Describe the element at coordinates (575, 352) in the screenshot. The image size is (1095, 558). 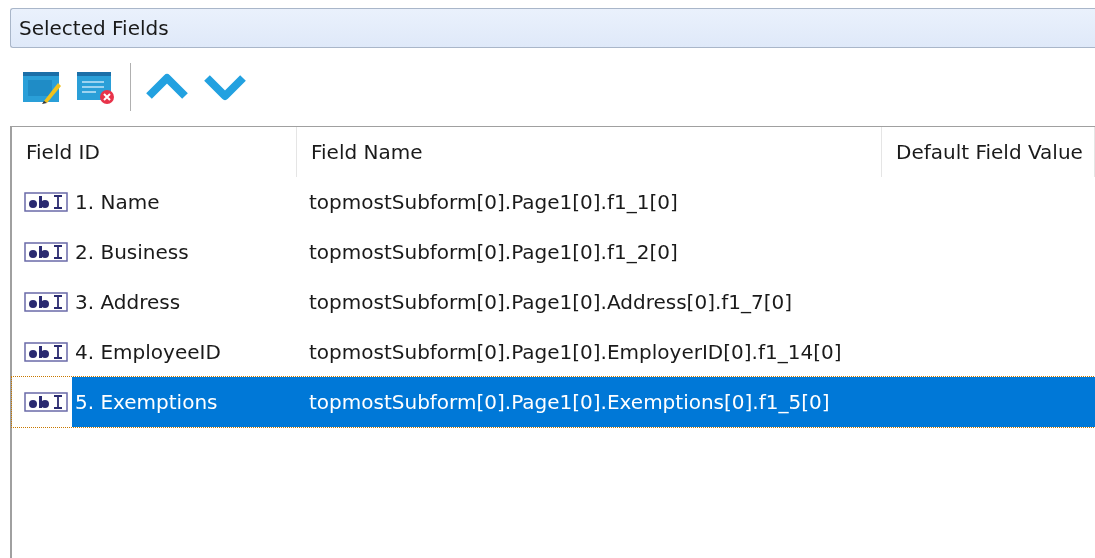
I see `field-name: topmostSubform[0].Page1[0].EmployerID[0].f1_14[0]` at that location.